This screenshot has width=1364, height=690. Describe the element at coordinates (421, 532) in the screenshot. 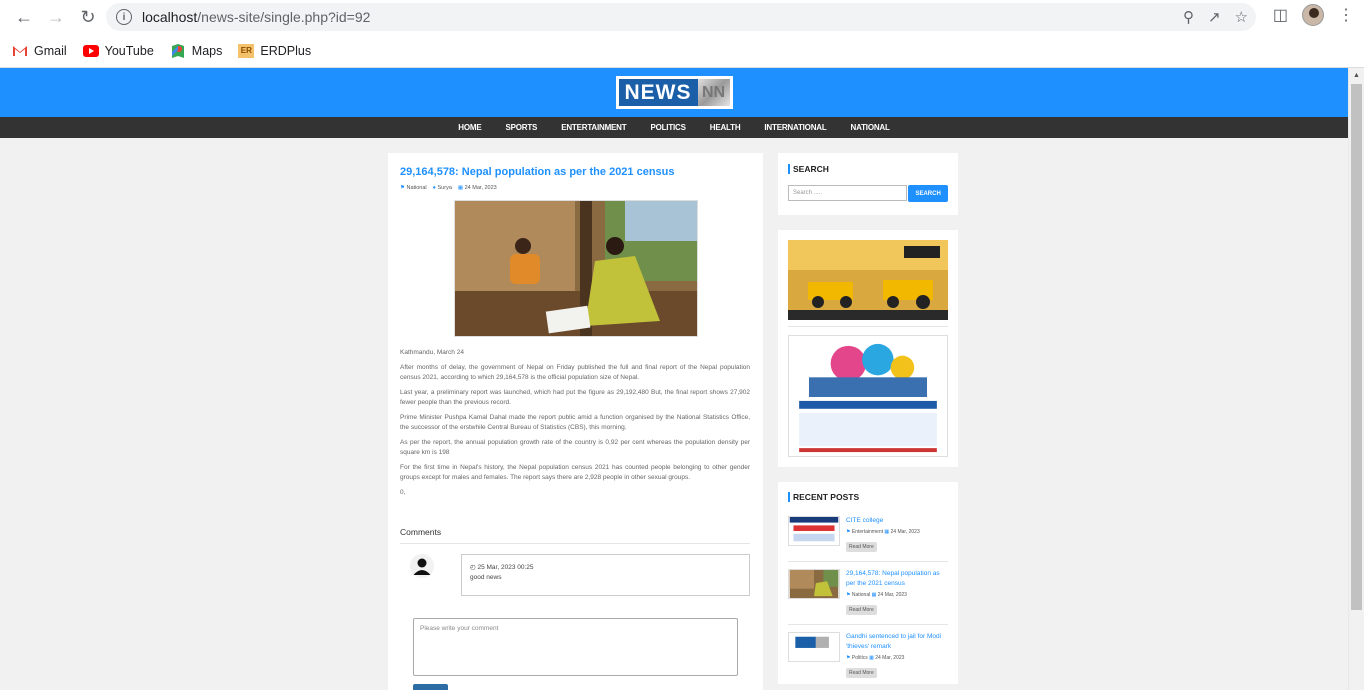

I see `comments-heading: Comments` at that location.